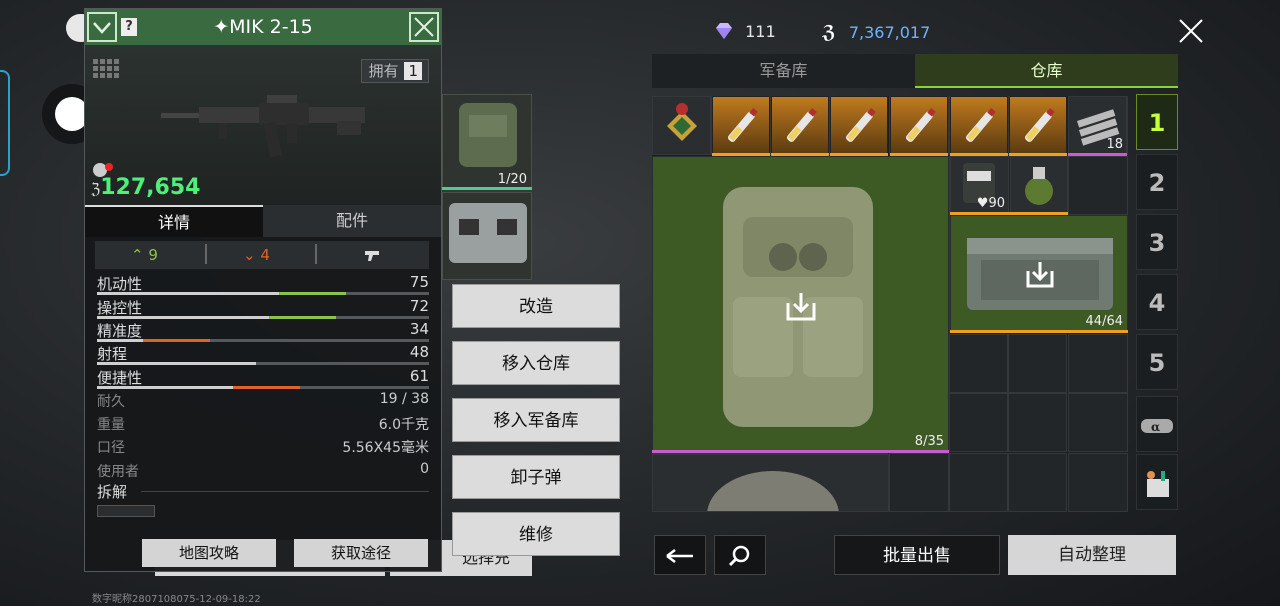 The image size is (1280, 606). I want to click on tab-special: α, so click(1157, 424).